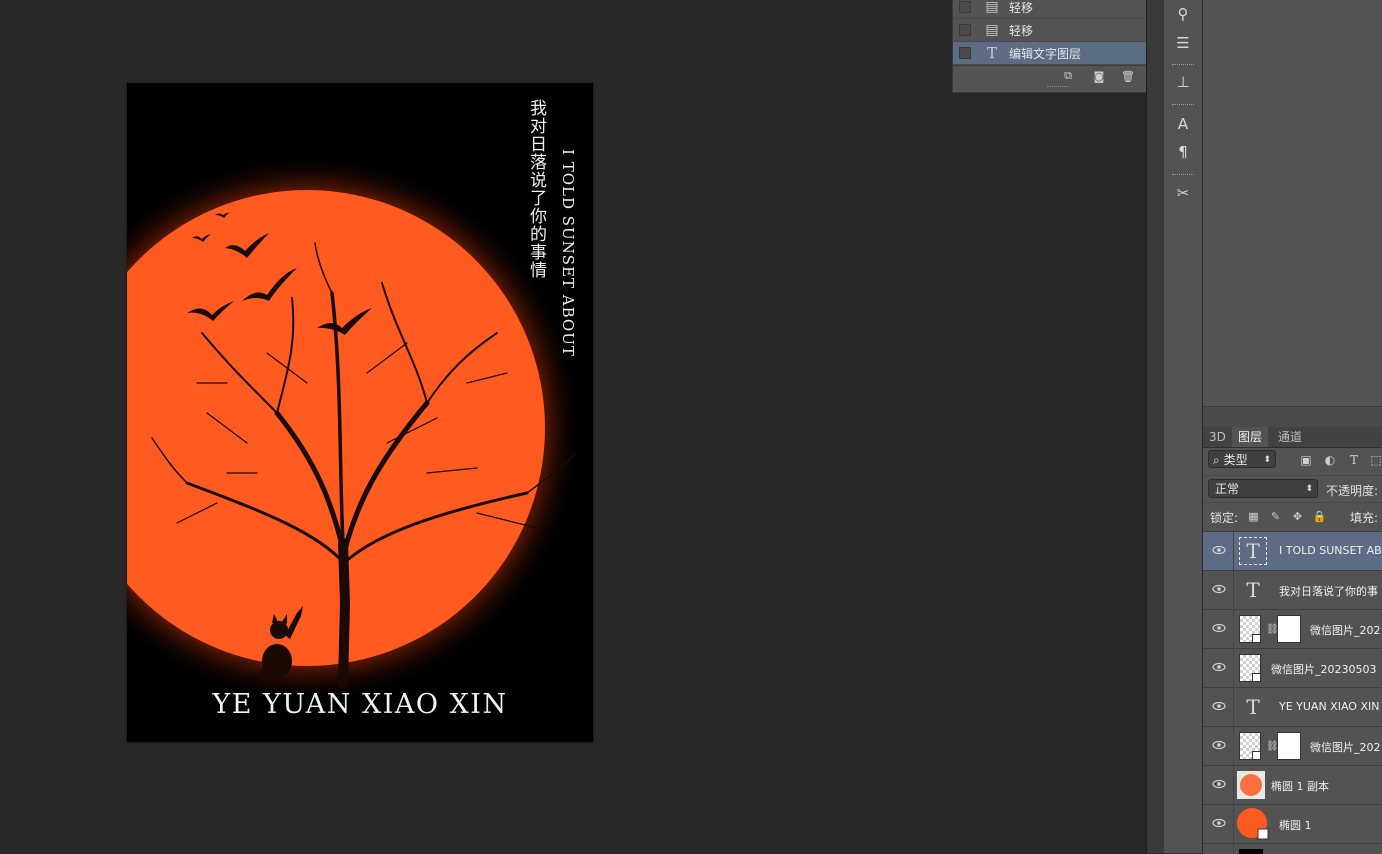  Describe the element at coordinates (1329, 706) in the screenshot. I see `layer-name: YE YUAN XIAO XIN` at that location.